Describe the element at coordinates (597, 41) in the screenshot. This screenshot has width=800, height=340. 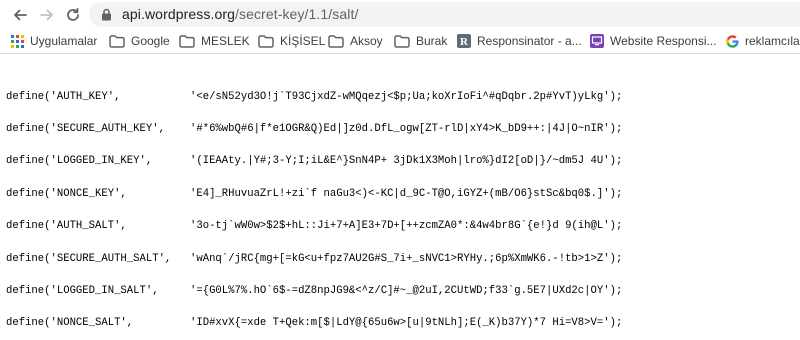
I see `website-responsive-icon` at that location.